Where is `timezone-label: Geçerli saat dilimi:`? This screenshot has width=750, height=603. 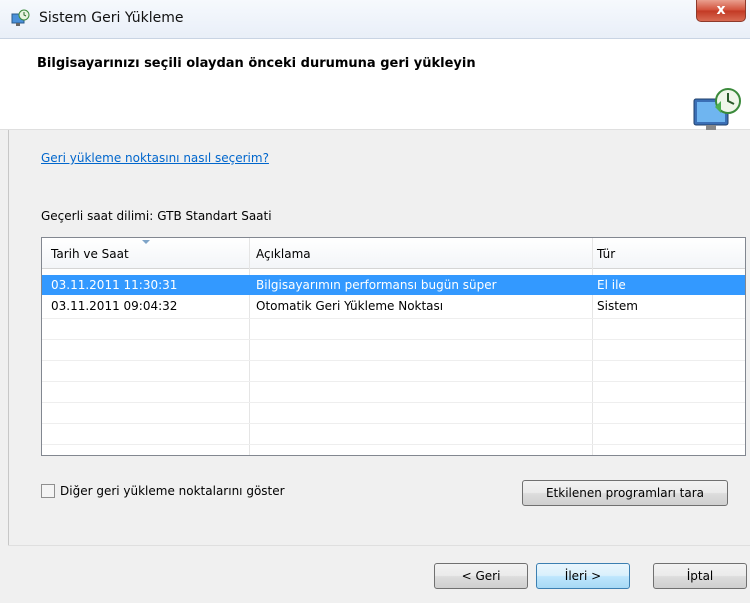 timezone-label: Geçerli saat dilimi: is located at coordinates (97, 216).